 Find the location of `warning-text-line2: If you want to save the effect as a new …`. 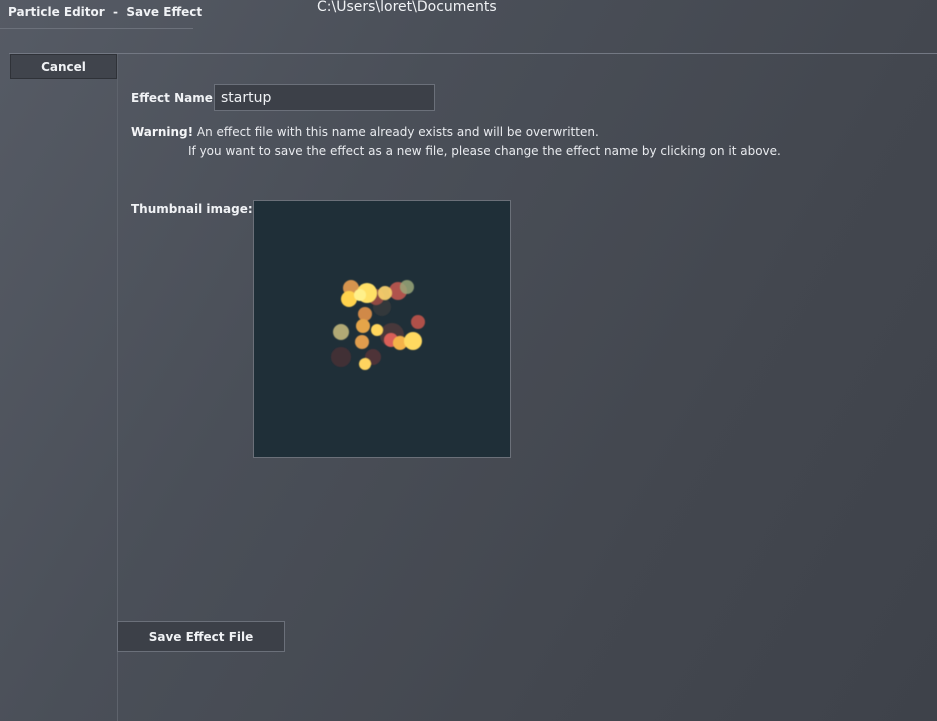

warning-text-line2: If you want to save the effect as a new … is located at coordinates (484, 151).